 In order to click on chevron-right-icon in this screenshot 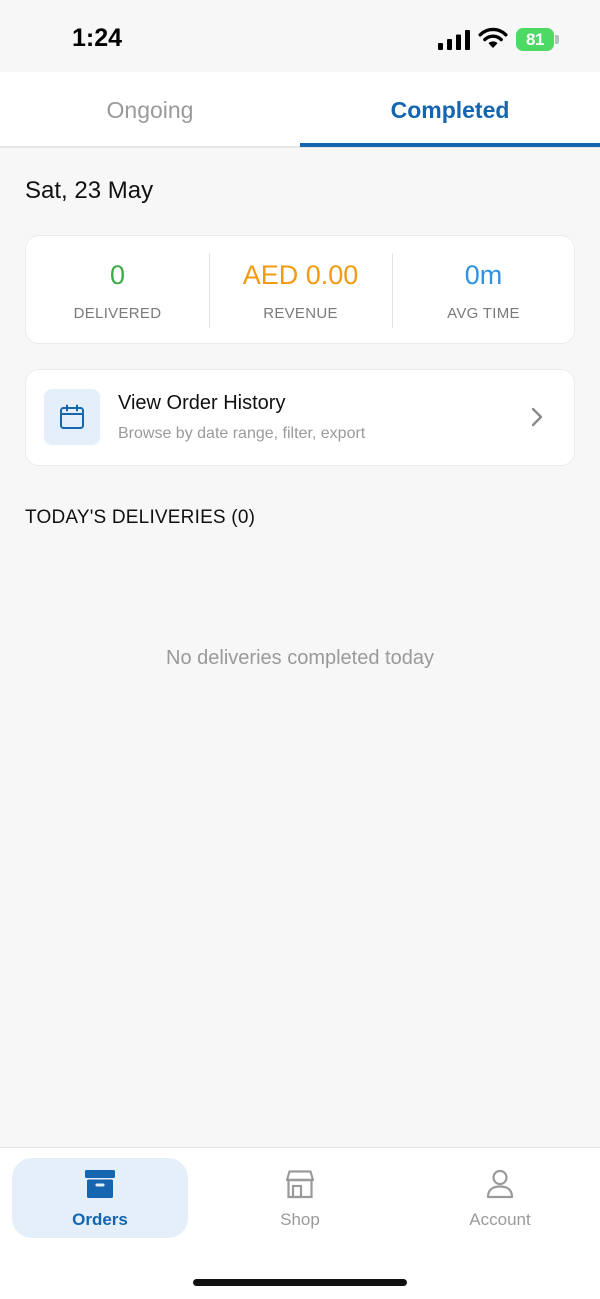, I will do `click(537, 417)`.